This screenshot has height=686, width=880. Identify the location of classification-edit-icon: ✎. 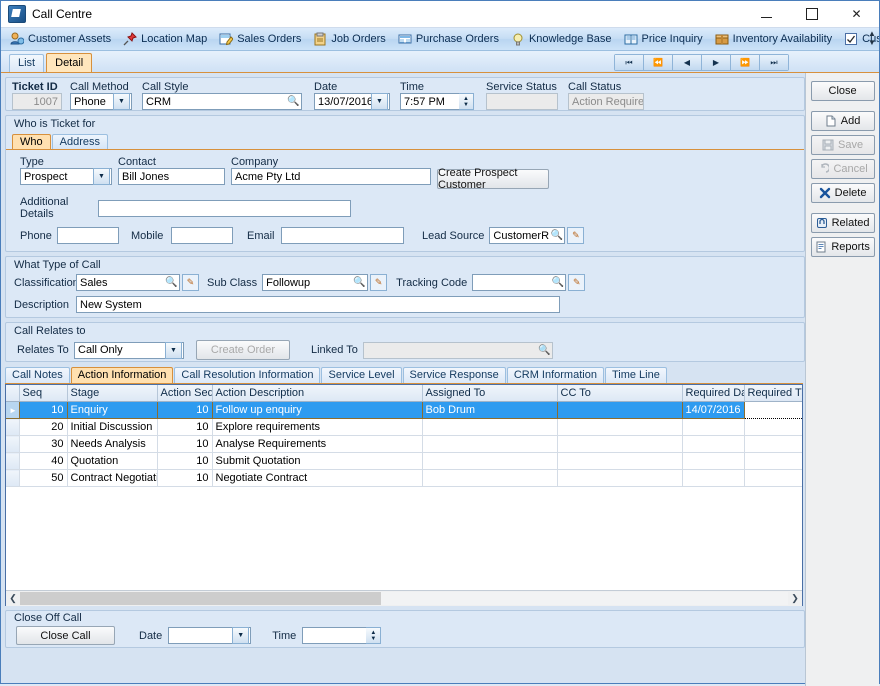
(190, 282).